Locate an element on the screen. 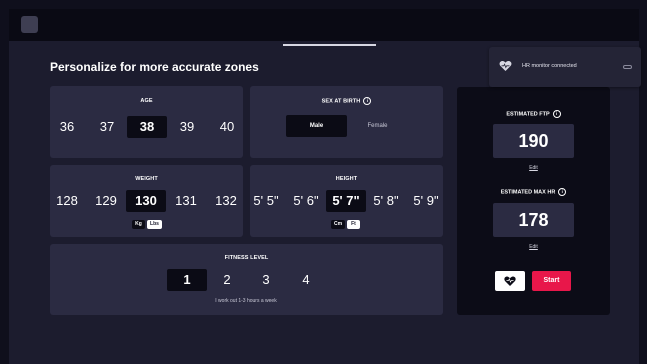 This screenshot has height=364, width=647. ftp-label: ESTIMATED FTP is located at coordinates (528, 114).